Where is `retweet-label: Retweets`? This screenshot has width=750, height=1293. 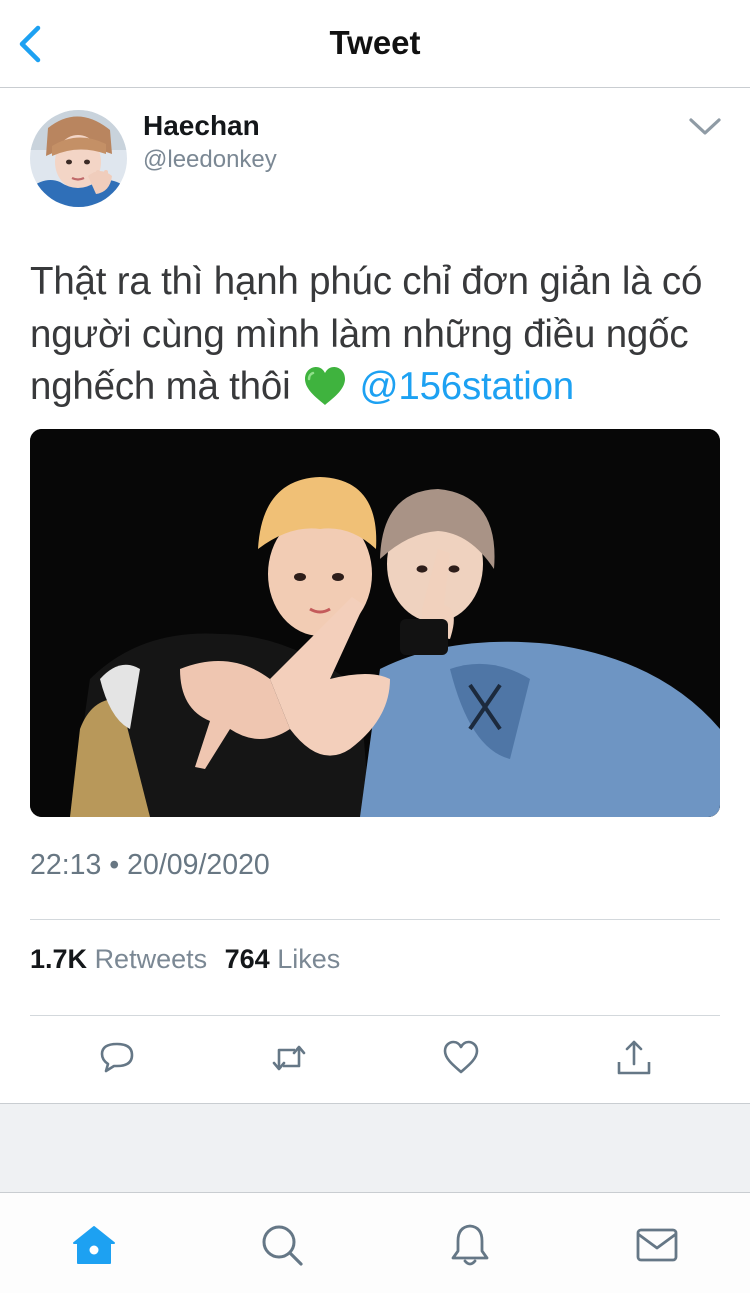
retweet-label: Retweets is located at coordinates (151, 959).